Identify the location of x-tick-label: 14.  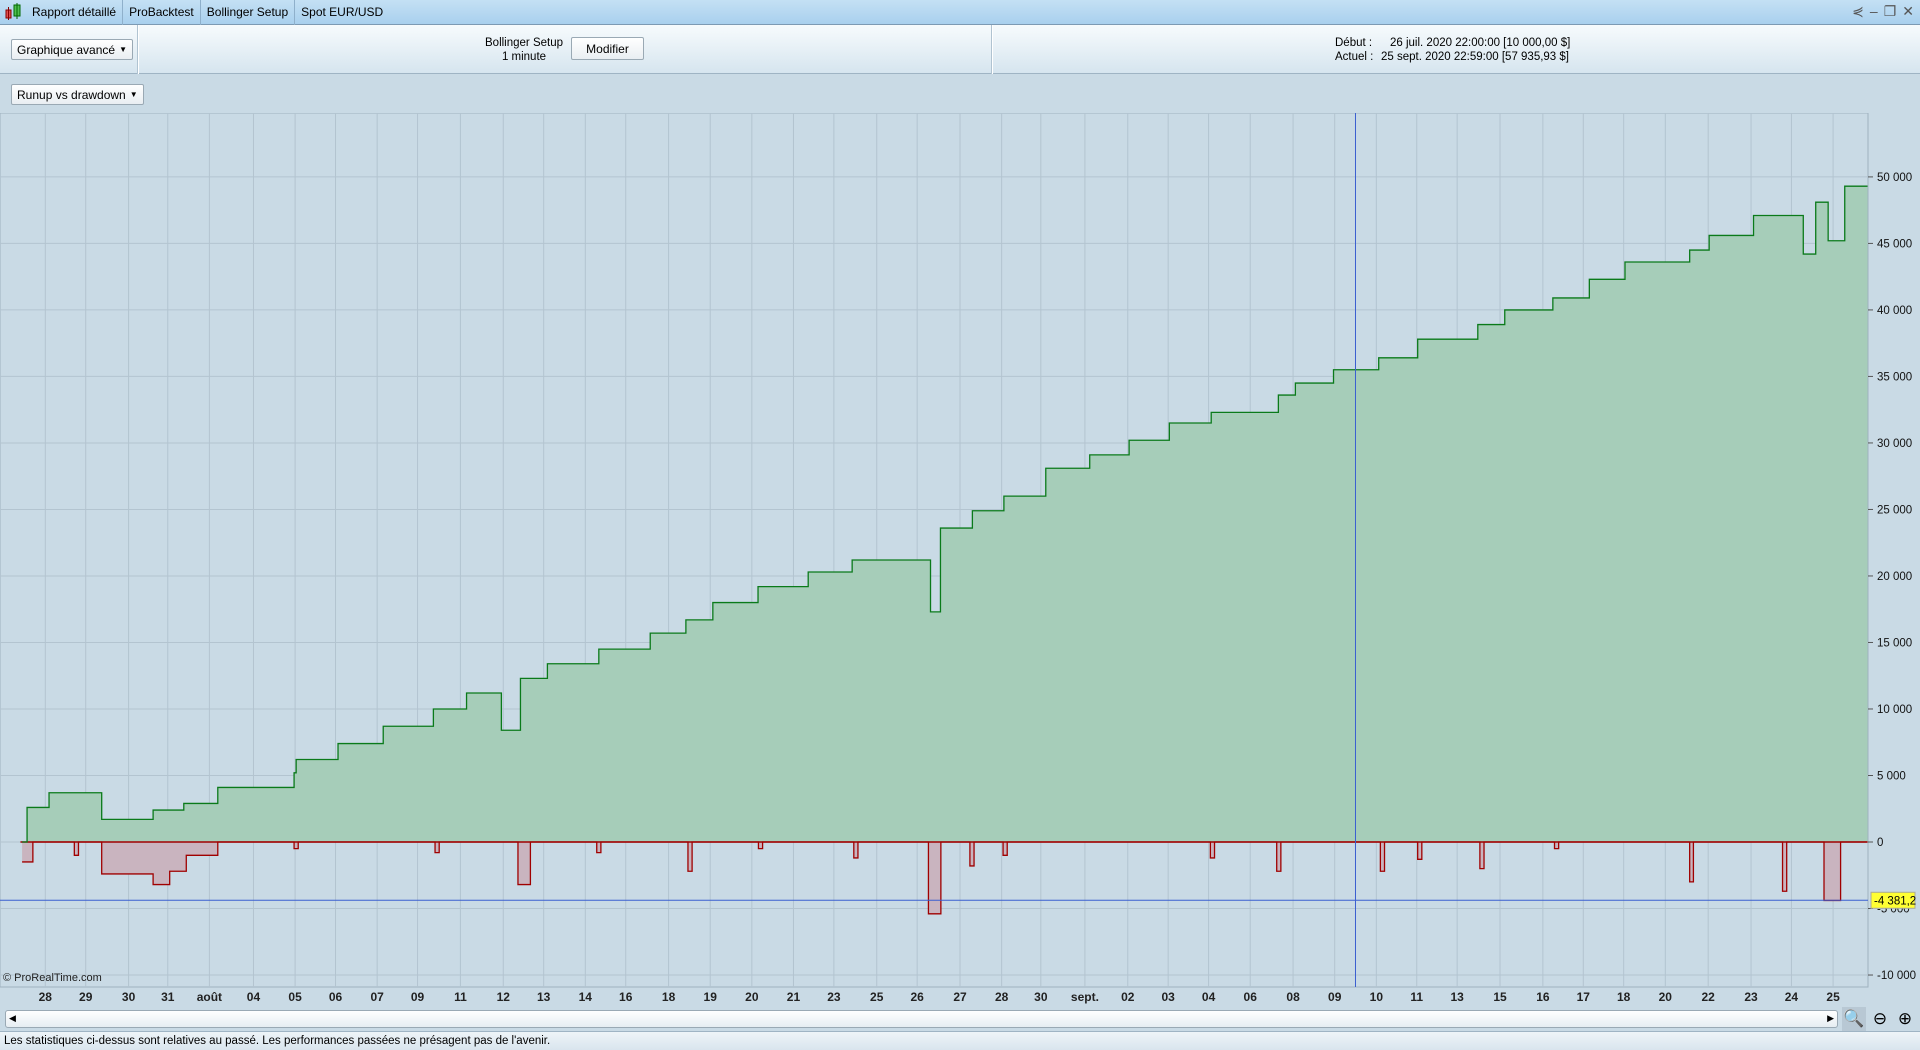
(586, 997).